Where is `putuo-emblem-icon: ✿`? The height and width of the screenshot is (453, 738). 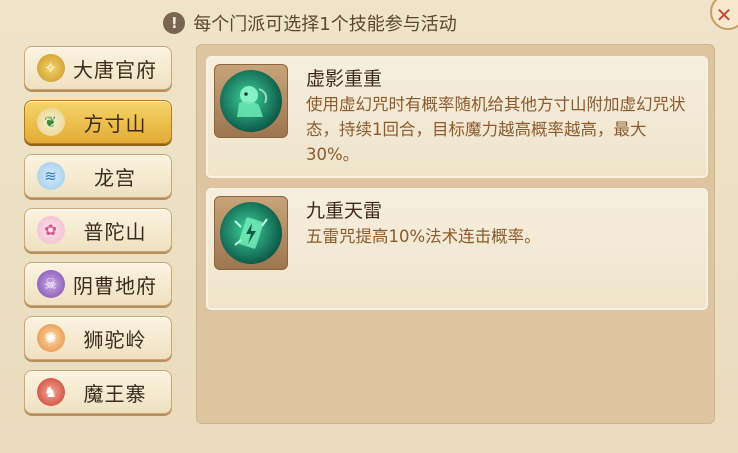 putuo-emblem-icon: ✿ is located at coordinates (51, 230).